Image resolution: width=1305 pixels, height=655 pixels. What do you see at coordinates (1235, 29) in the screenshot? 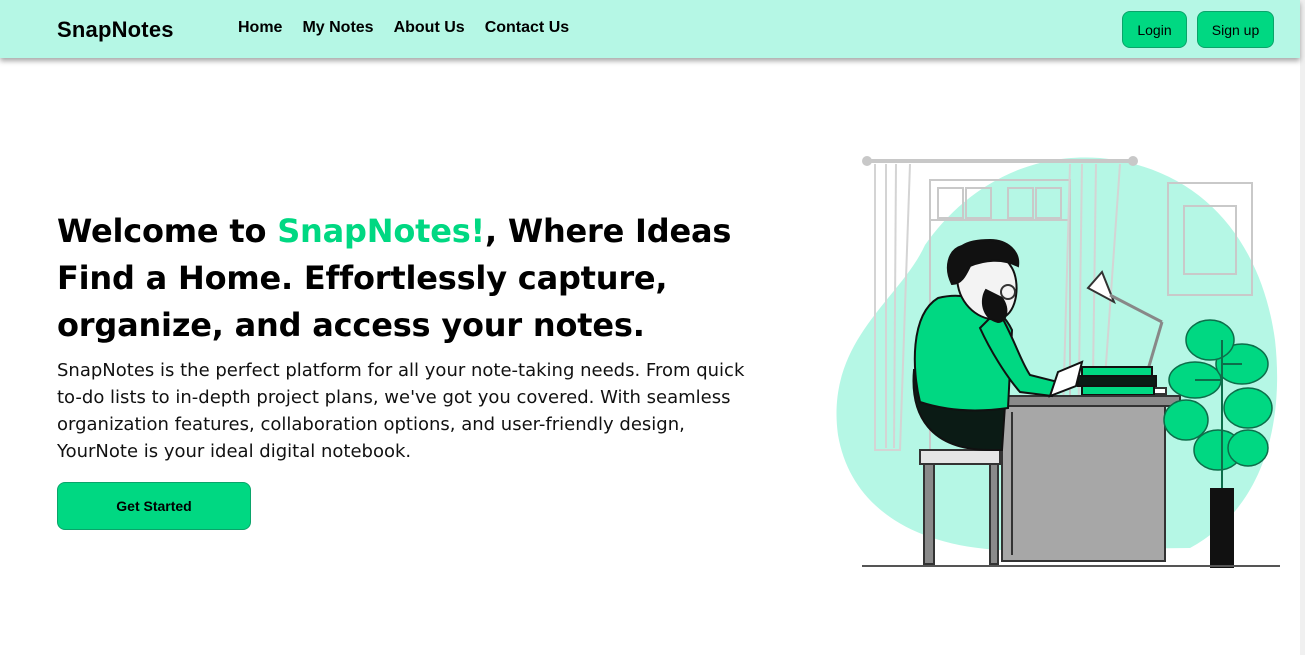
I see `signup-button: Sign up` at bounding box center [1235, 29].